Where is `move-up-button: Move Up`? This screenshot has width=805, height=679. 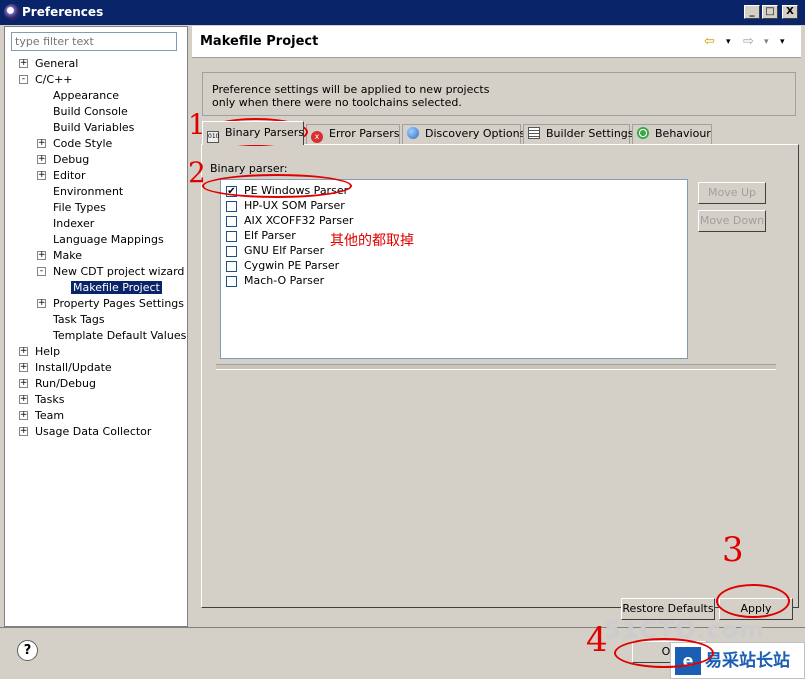
move-up-button: Move Up is located at coordinates (732, 193).